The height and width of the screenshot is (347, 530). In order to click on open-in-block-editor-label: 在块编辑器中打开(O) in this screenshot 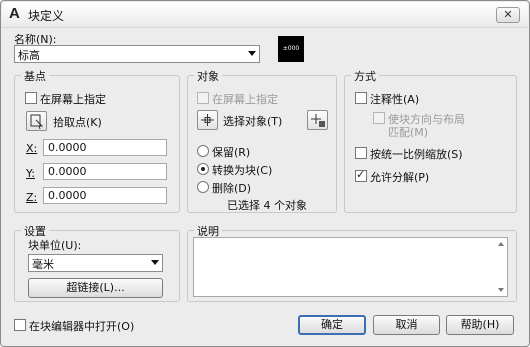, I will do `click(82, 326)`.